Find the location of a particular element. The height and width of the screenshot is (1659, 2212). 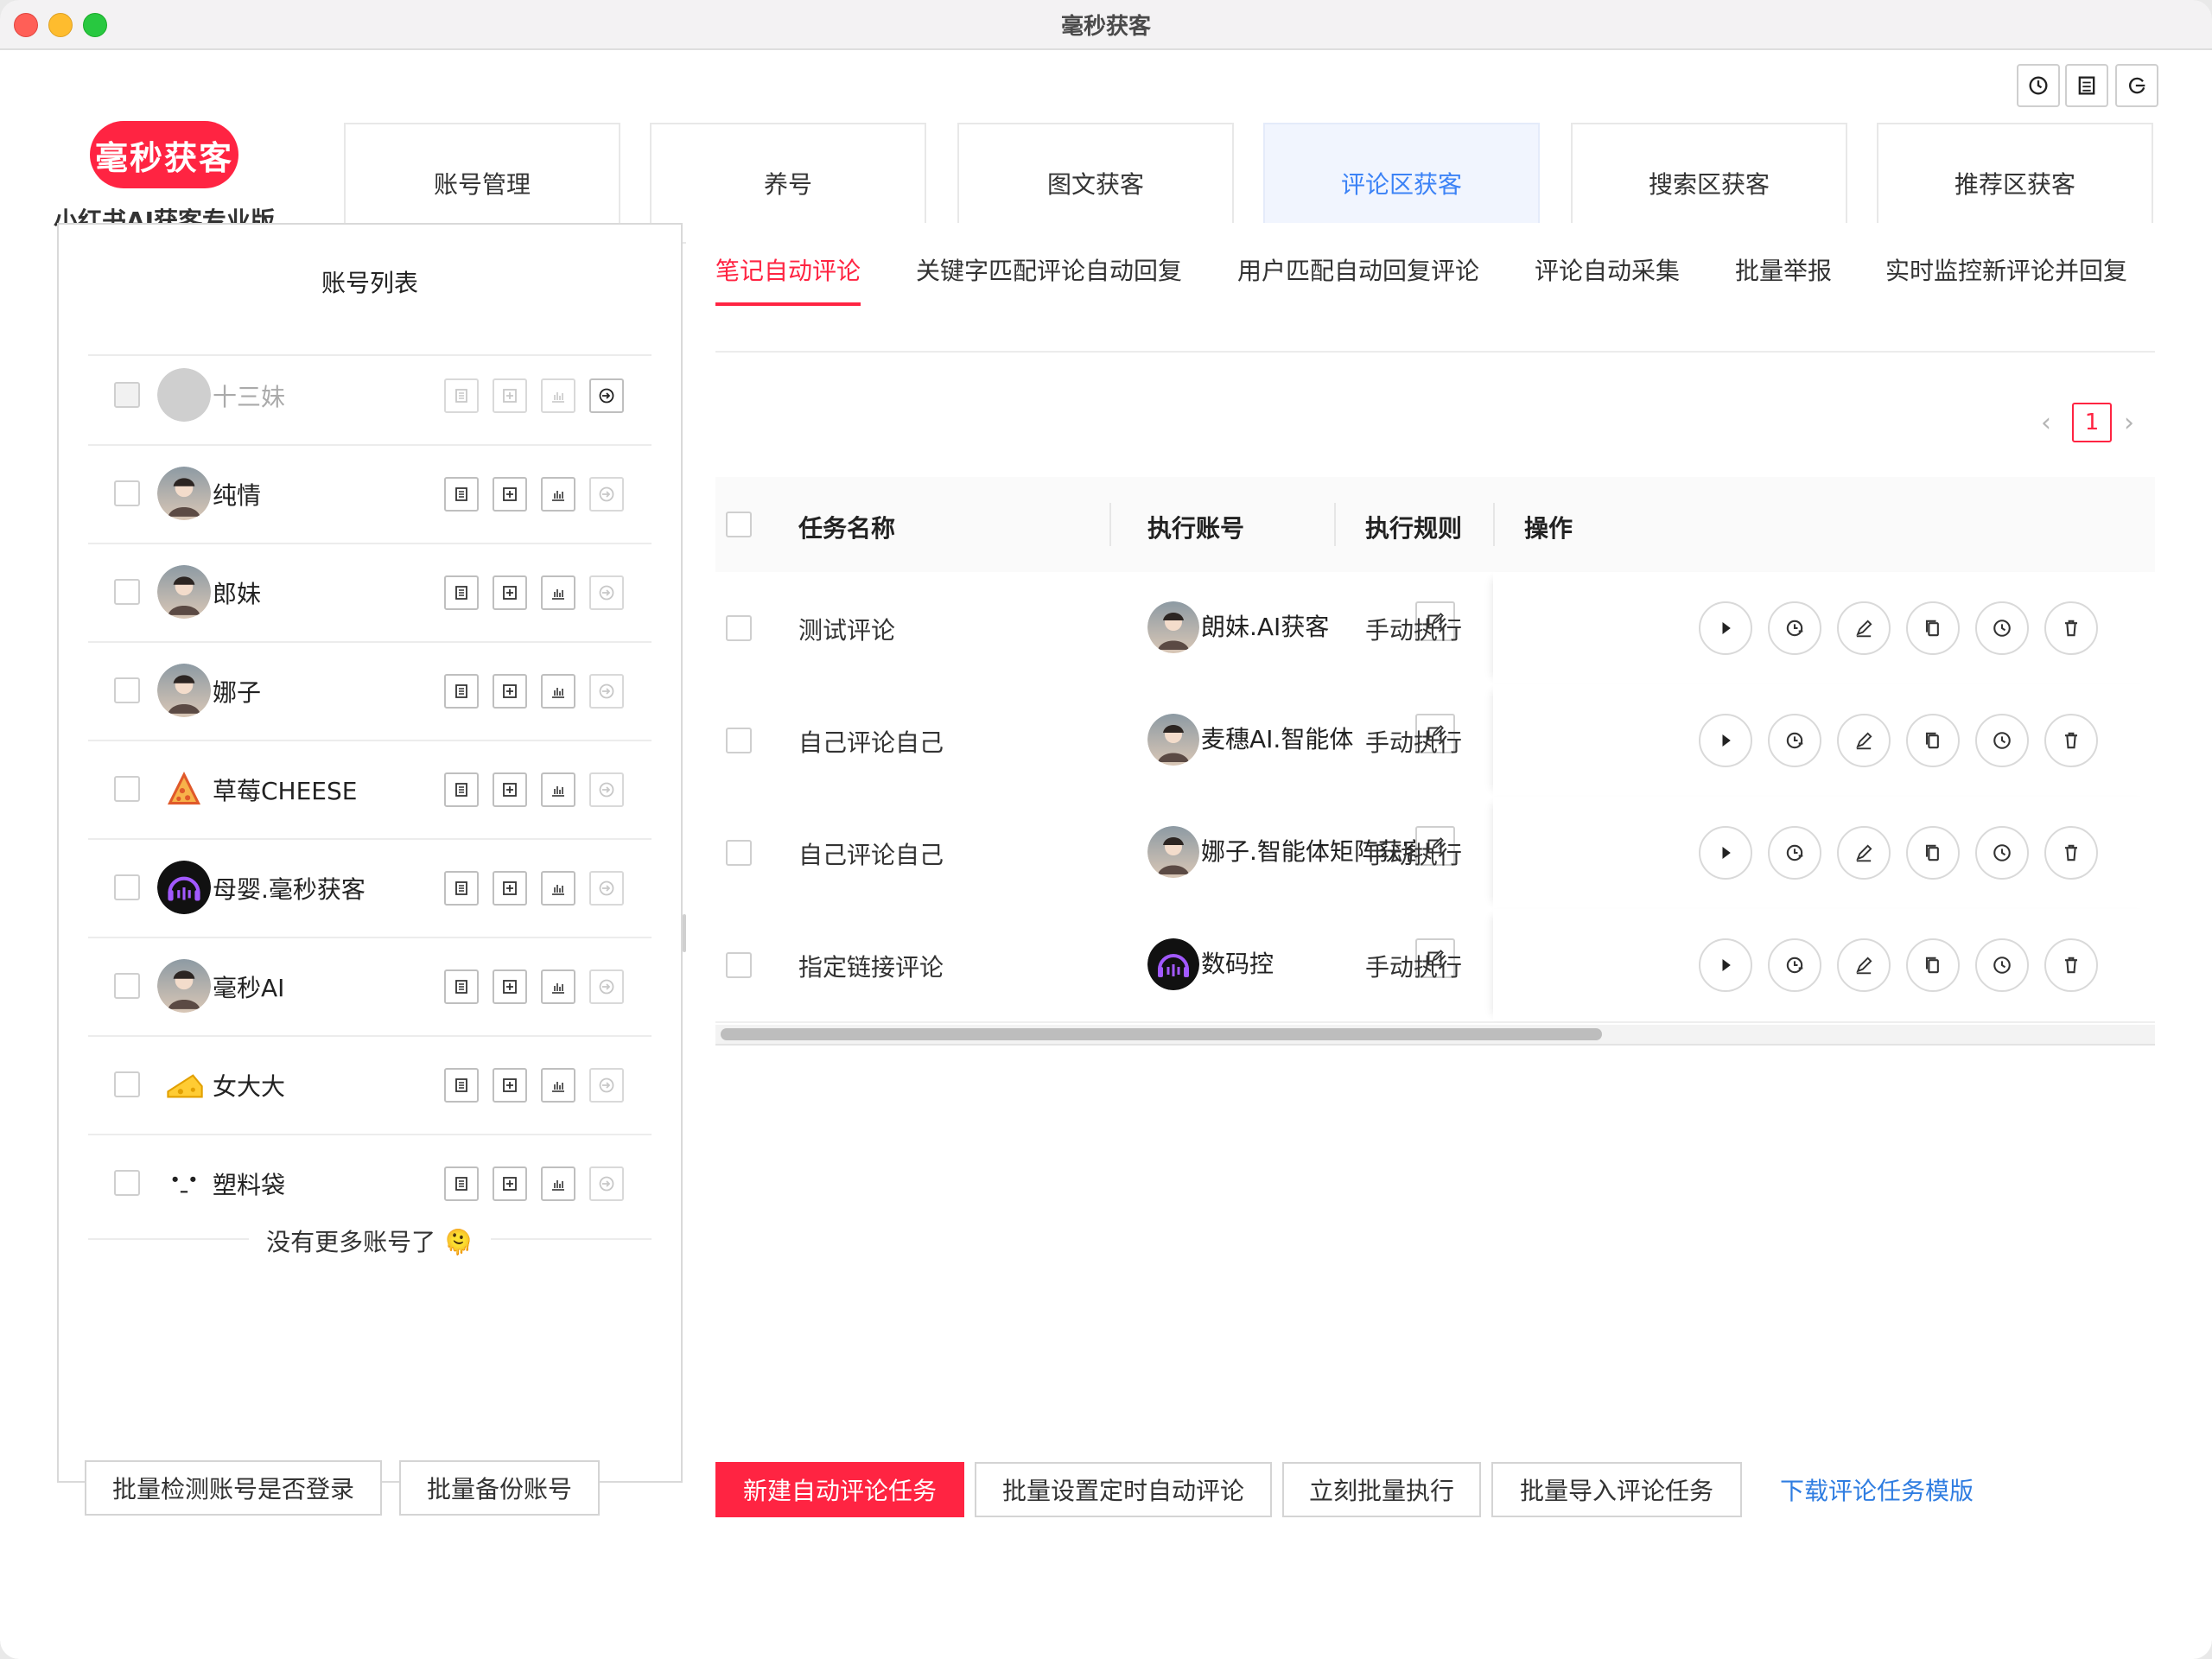

log-button is located at coordinates (2086, 85).